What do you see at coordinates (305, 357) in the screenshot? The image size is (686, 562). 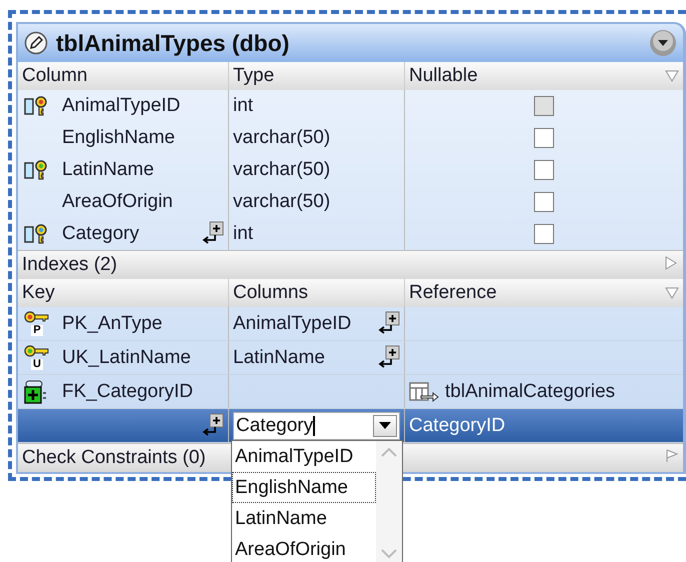 I see `index-columns: LatinName` at bounding box center [305, 357].